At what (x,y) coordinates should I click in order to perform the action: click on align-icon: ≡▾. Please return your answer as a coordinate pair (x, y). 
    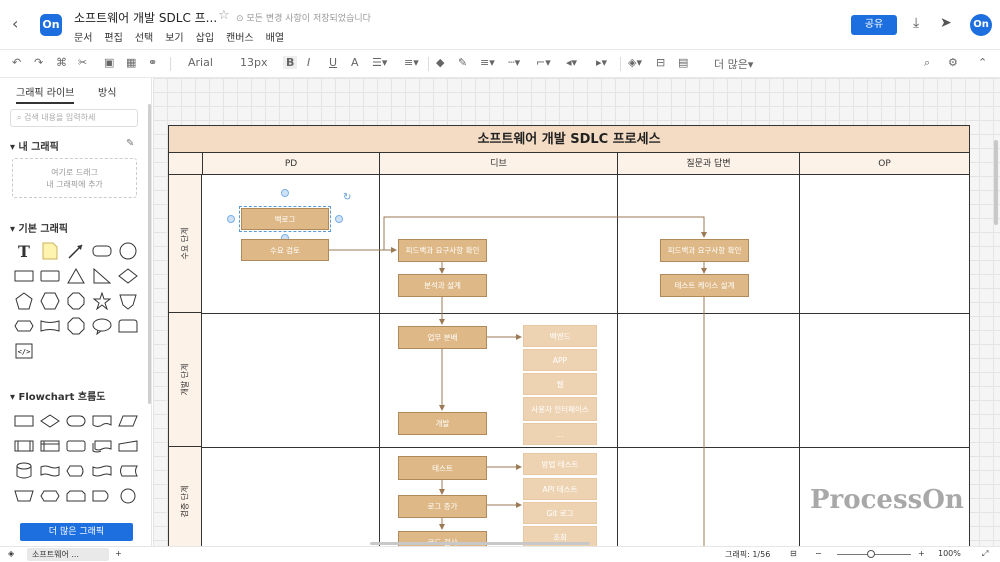
    Looking at the image, I should click on (411, 62).